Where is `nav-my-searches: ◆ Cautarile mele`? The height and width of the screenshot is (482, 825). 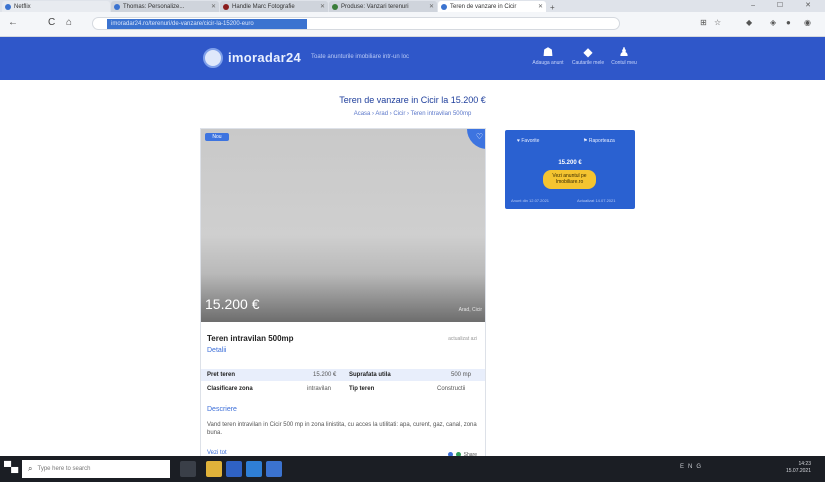 nav-my-searches: ◆ Cautarile mele is located at coordinates (588, 55).